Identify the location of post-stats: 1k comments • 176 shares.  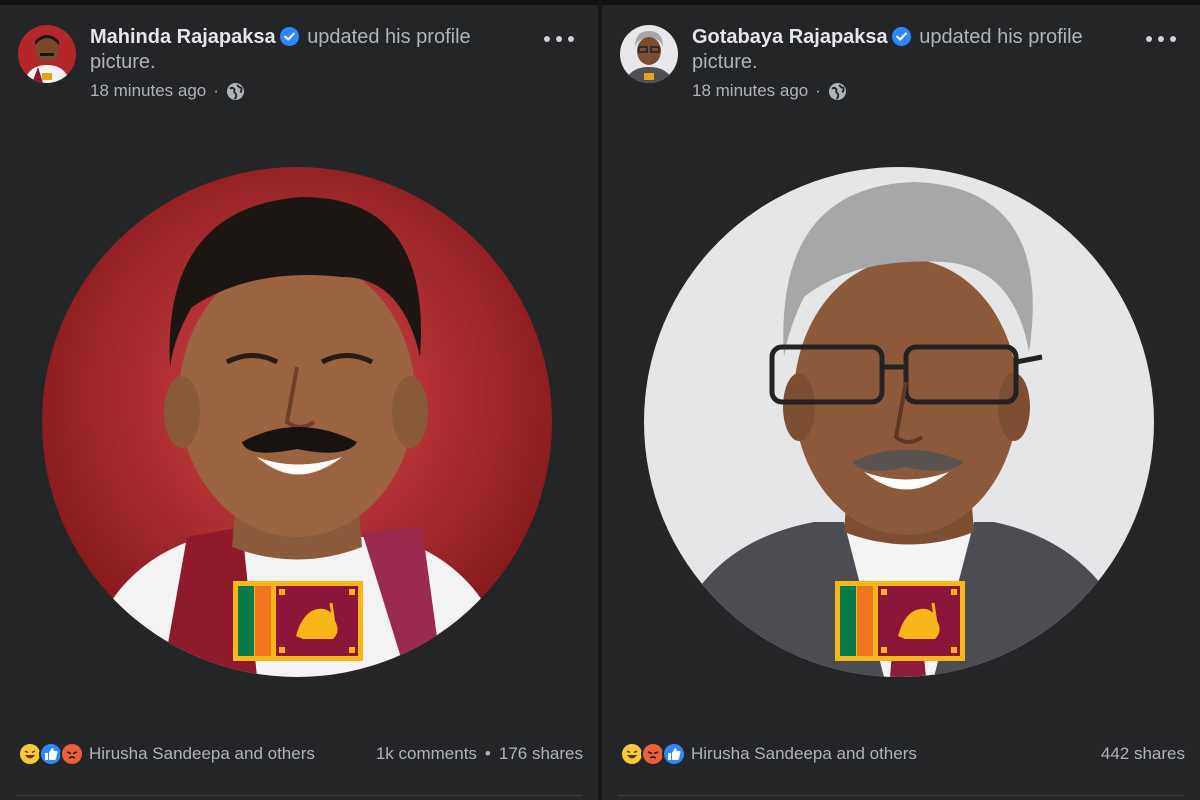
(479, 754).